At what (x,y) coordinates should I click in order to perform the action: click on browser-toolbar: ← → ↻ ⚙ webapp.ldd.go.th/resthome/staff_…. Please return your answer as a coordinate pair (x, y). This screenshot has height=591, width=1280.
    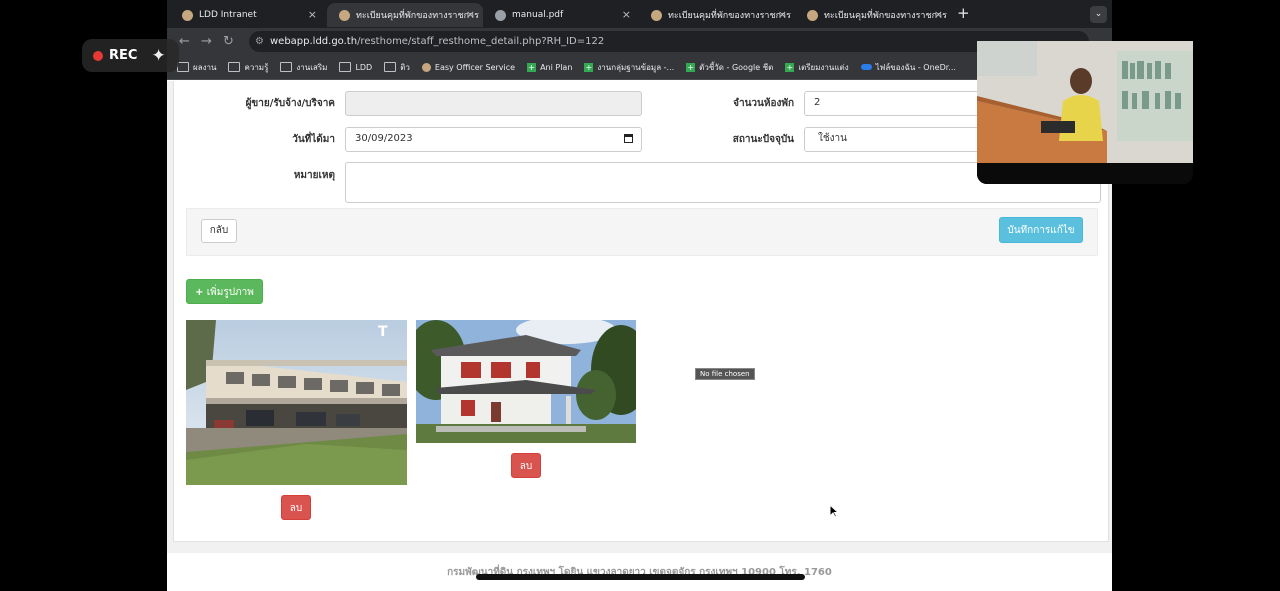
    Looking at the image, I should click on (639, 41).